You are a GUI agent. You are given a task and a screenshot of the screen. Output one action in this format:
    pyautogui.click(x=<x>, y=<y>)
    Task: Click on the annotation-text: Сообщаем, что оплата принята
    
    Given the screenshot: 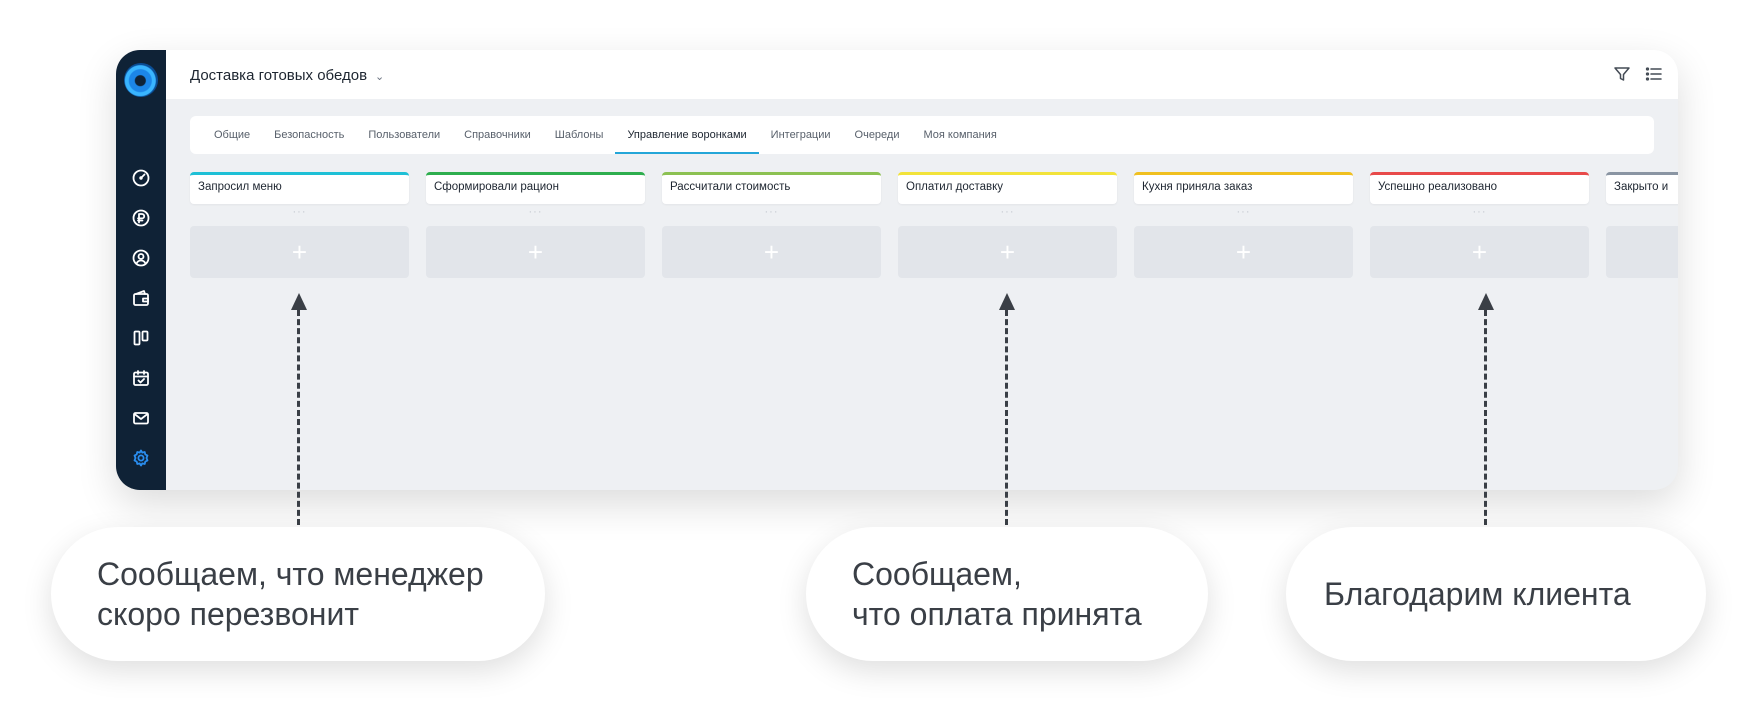 What is the action you would take?
    pyautogui.click(x=997, y=594)
    